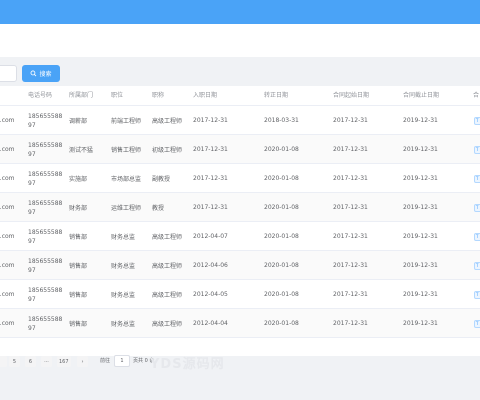 The height and width of the screenshot is (400, 480). What do you see at coordinates (3, 361) in the screenshot?
I see `page-prev-partial` at bounding box center [3, 361].